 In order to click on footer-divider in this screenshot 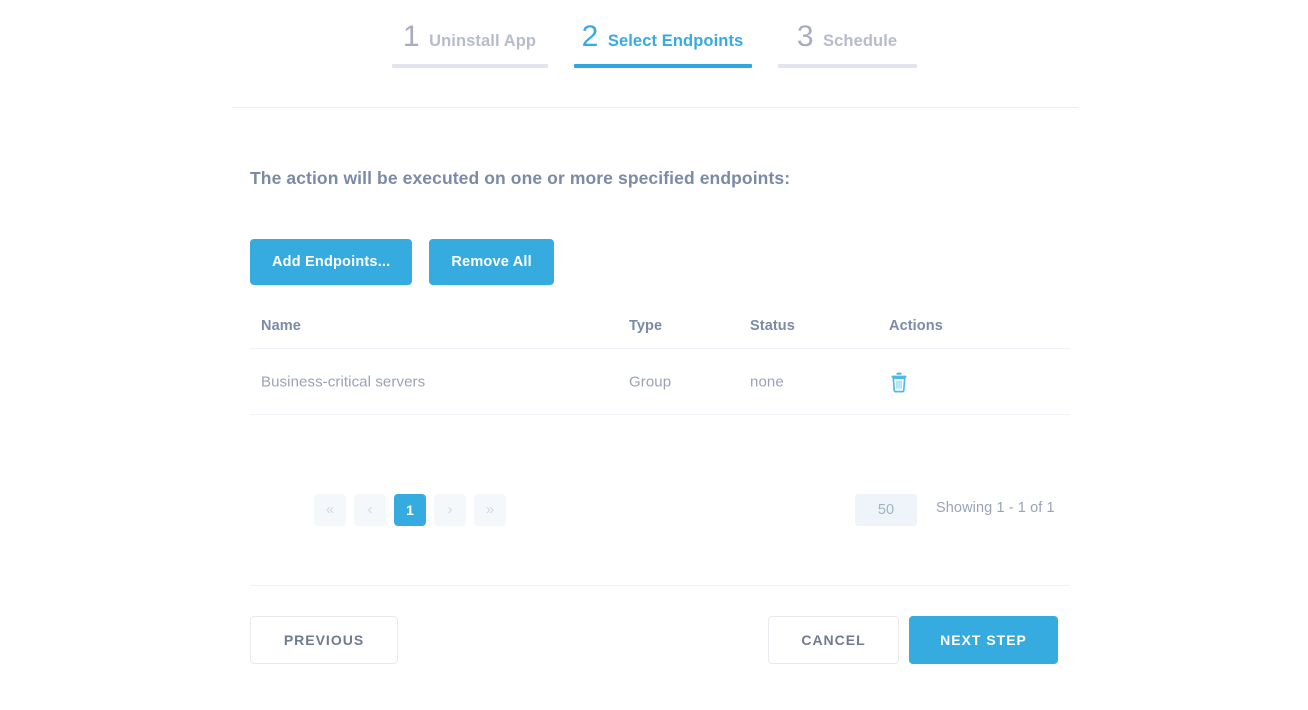, I will do `click(660, 585)`.